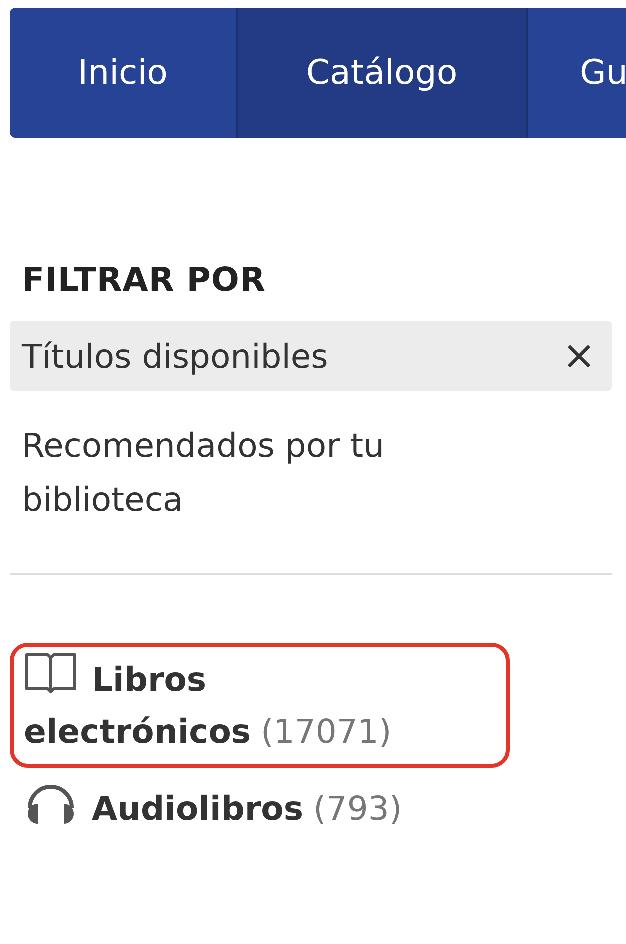 This screenshot has height=944, width=626. I want to click on book-icon, so click(51, 673).